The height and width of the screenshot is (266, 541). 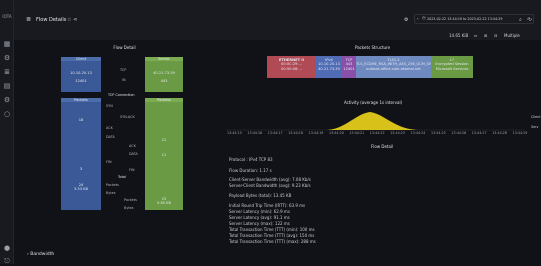 I want to click on server-packets-count-b: 11, so click(x=164, y=154).